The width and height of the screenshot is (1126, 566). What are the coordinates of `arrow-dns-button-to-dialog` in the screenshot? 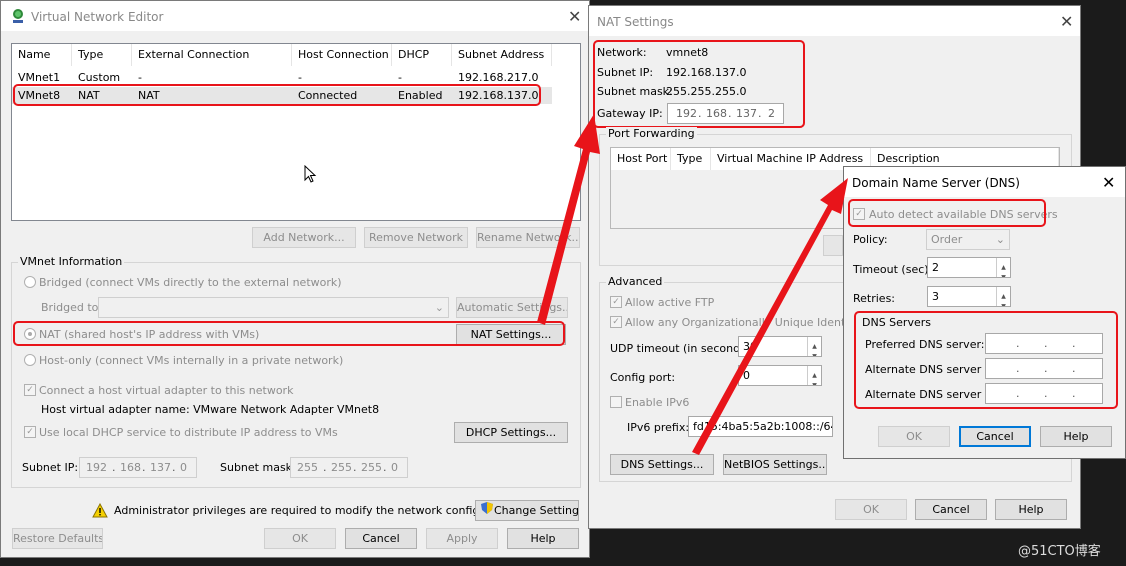 It's located at (770, 316).